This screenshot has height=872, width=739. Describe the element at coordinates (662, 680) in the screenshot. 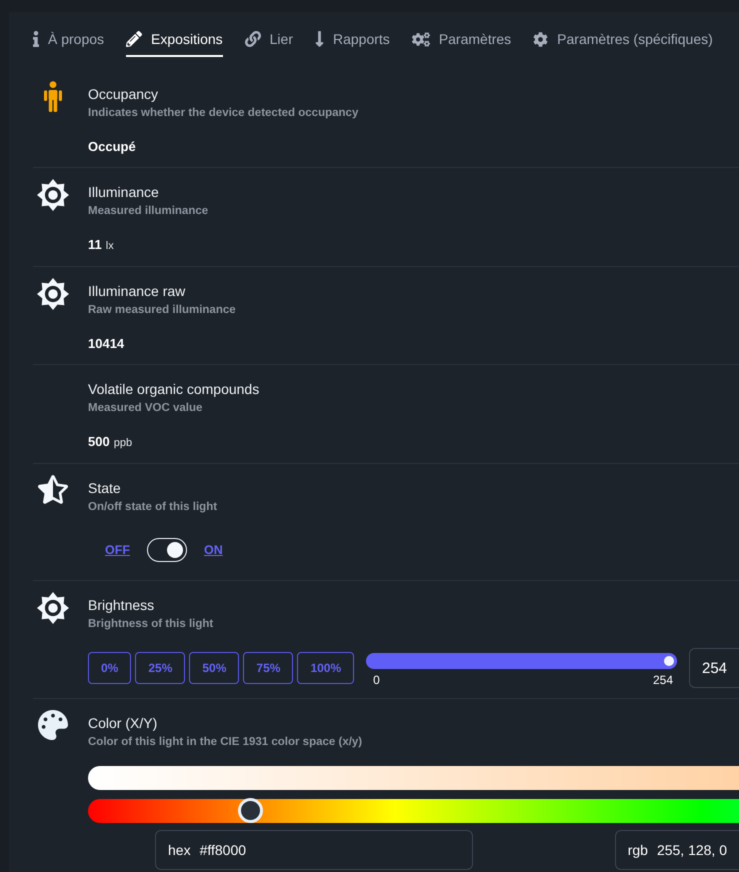

I see `slider-max-label: 254` at that location.